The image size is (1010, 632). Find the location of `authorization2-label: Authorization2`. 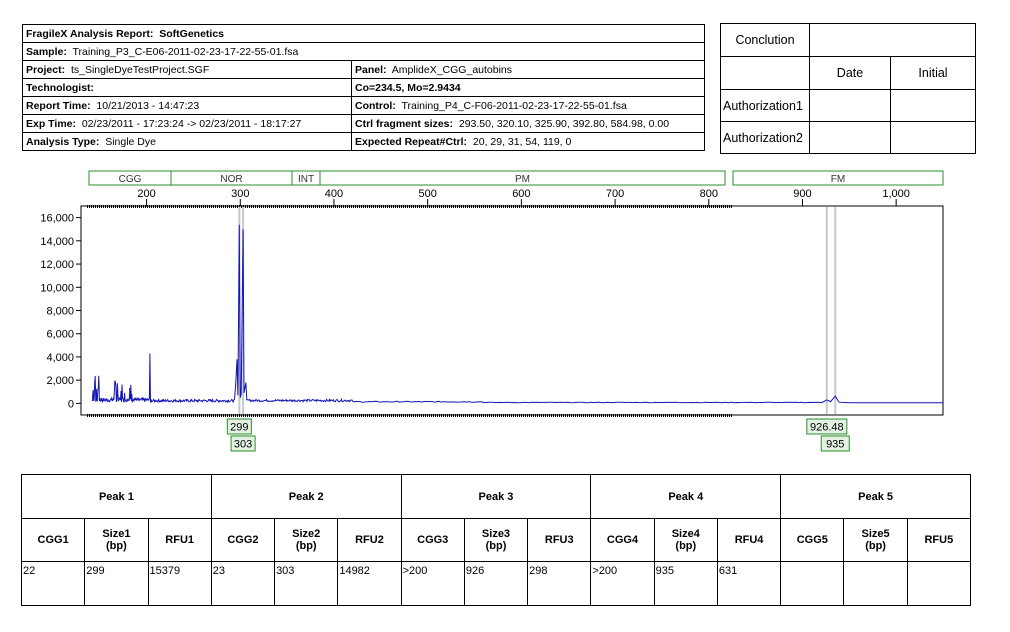

authorization2-label: Authorization2 is located at coordinates (765, 137).